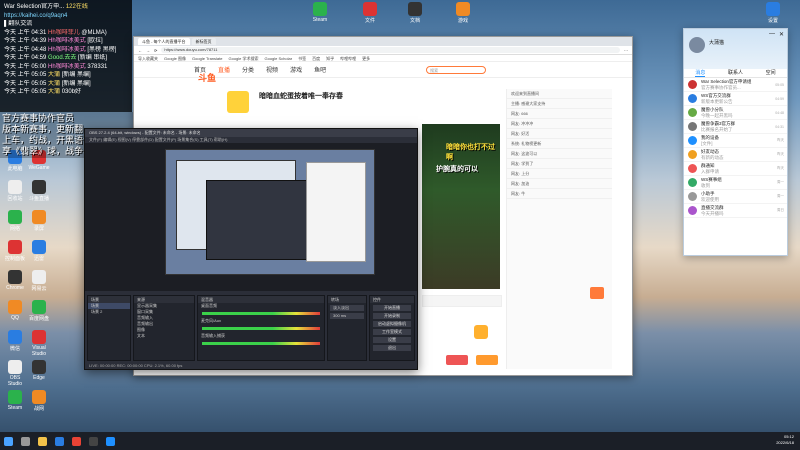 This screenshot has height=450, width=800. Describe the element at coordinates (39, 343) in the screenshot. I see `desktop-icon: Visual Studio` at that location.